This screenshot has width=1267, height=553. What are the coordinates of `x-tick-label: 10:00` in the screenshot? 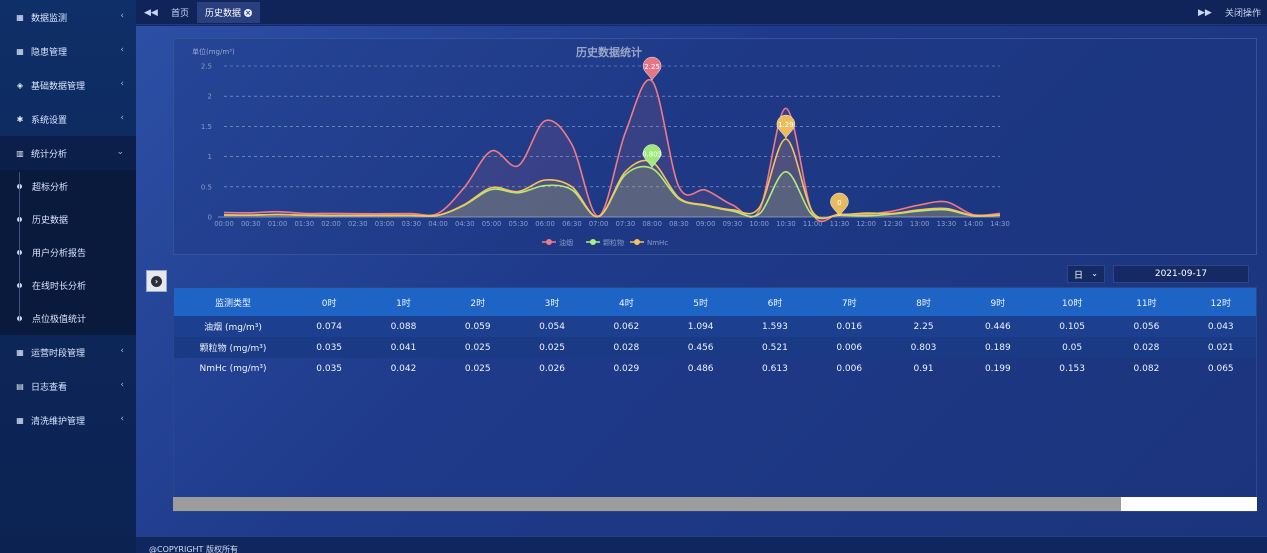 It's located at (759, 224).